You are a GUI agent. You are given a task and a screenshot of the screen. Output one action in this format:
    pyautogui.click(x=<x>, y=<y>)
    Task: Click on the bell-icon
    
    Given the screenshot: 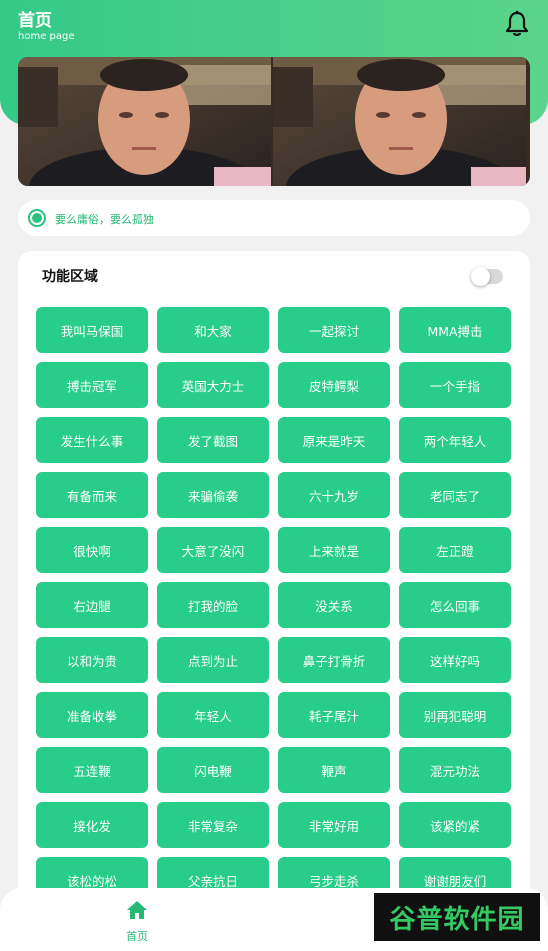 What is the action you would take?
    pyautogui.click(x=517, y=24)
    